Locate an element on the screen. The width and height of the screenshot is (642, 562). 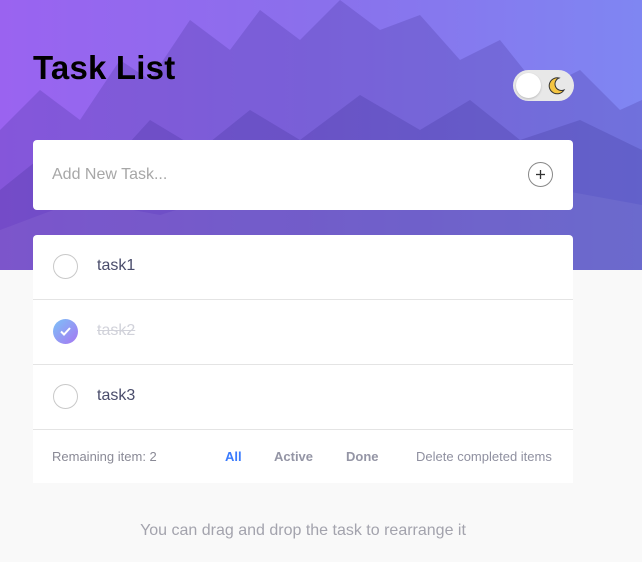
checkmark-icon is located at coordinates (65, 331).